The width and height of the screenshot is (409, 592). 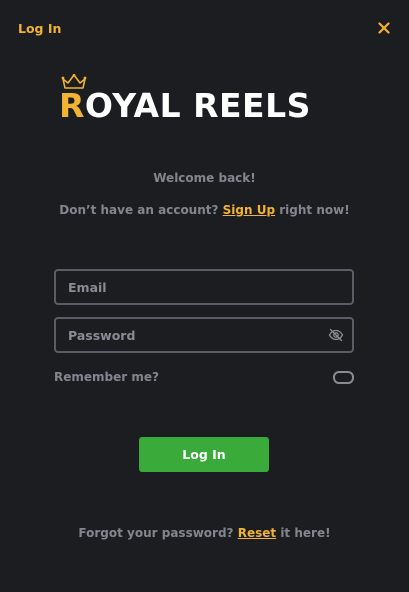 I want to click on email-field-container, so click(x=204, y=287).